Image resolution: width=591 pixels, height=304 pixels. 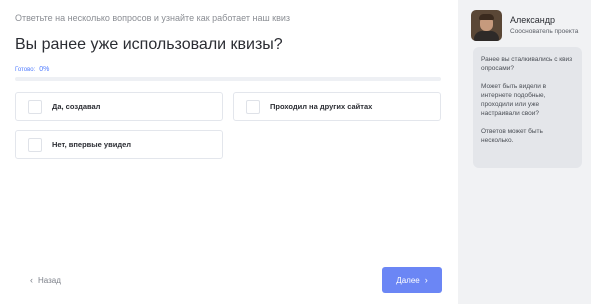 What do you see at coordinates (533, 20) in the screenshot?
I see `assistant-name: Александр` at bounding box center [533, 20].